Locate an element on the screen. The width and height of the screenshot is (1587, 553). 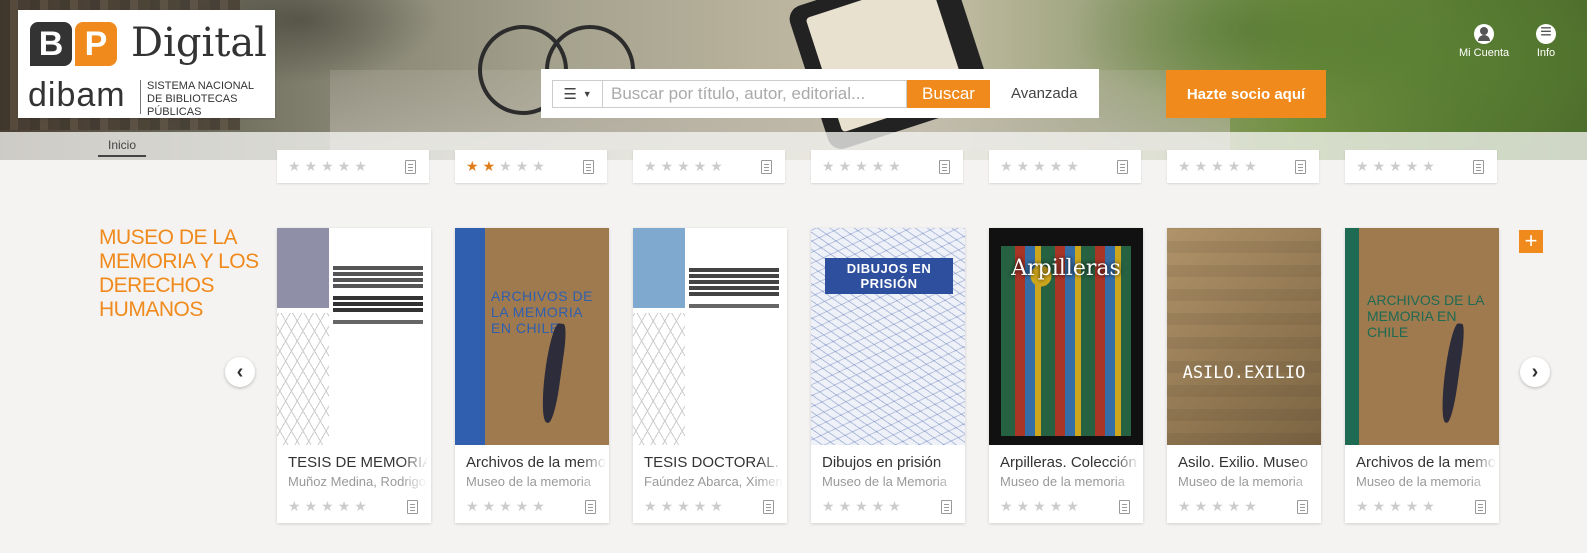
info-menu-link: Info is located at coordinates (1546, 40).